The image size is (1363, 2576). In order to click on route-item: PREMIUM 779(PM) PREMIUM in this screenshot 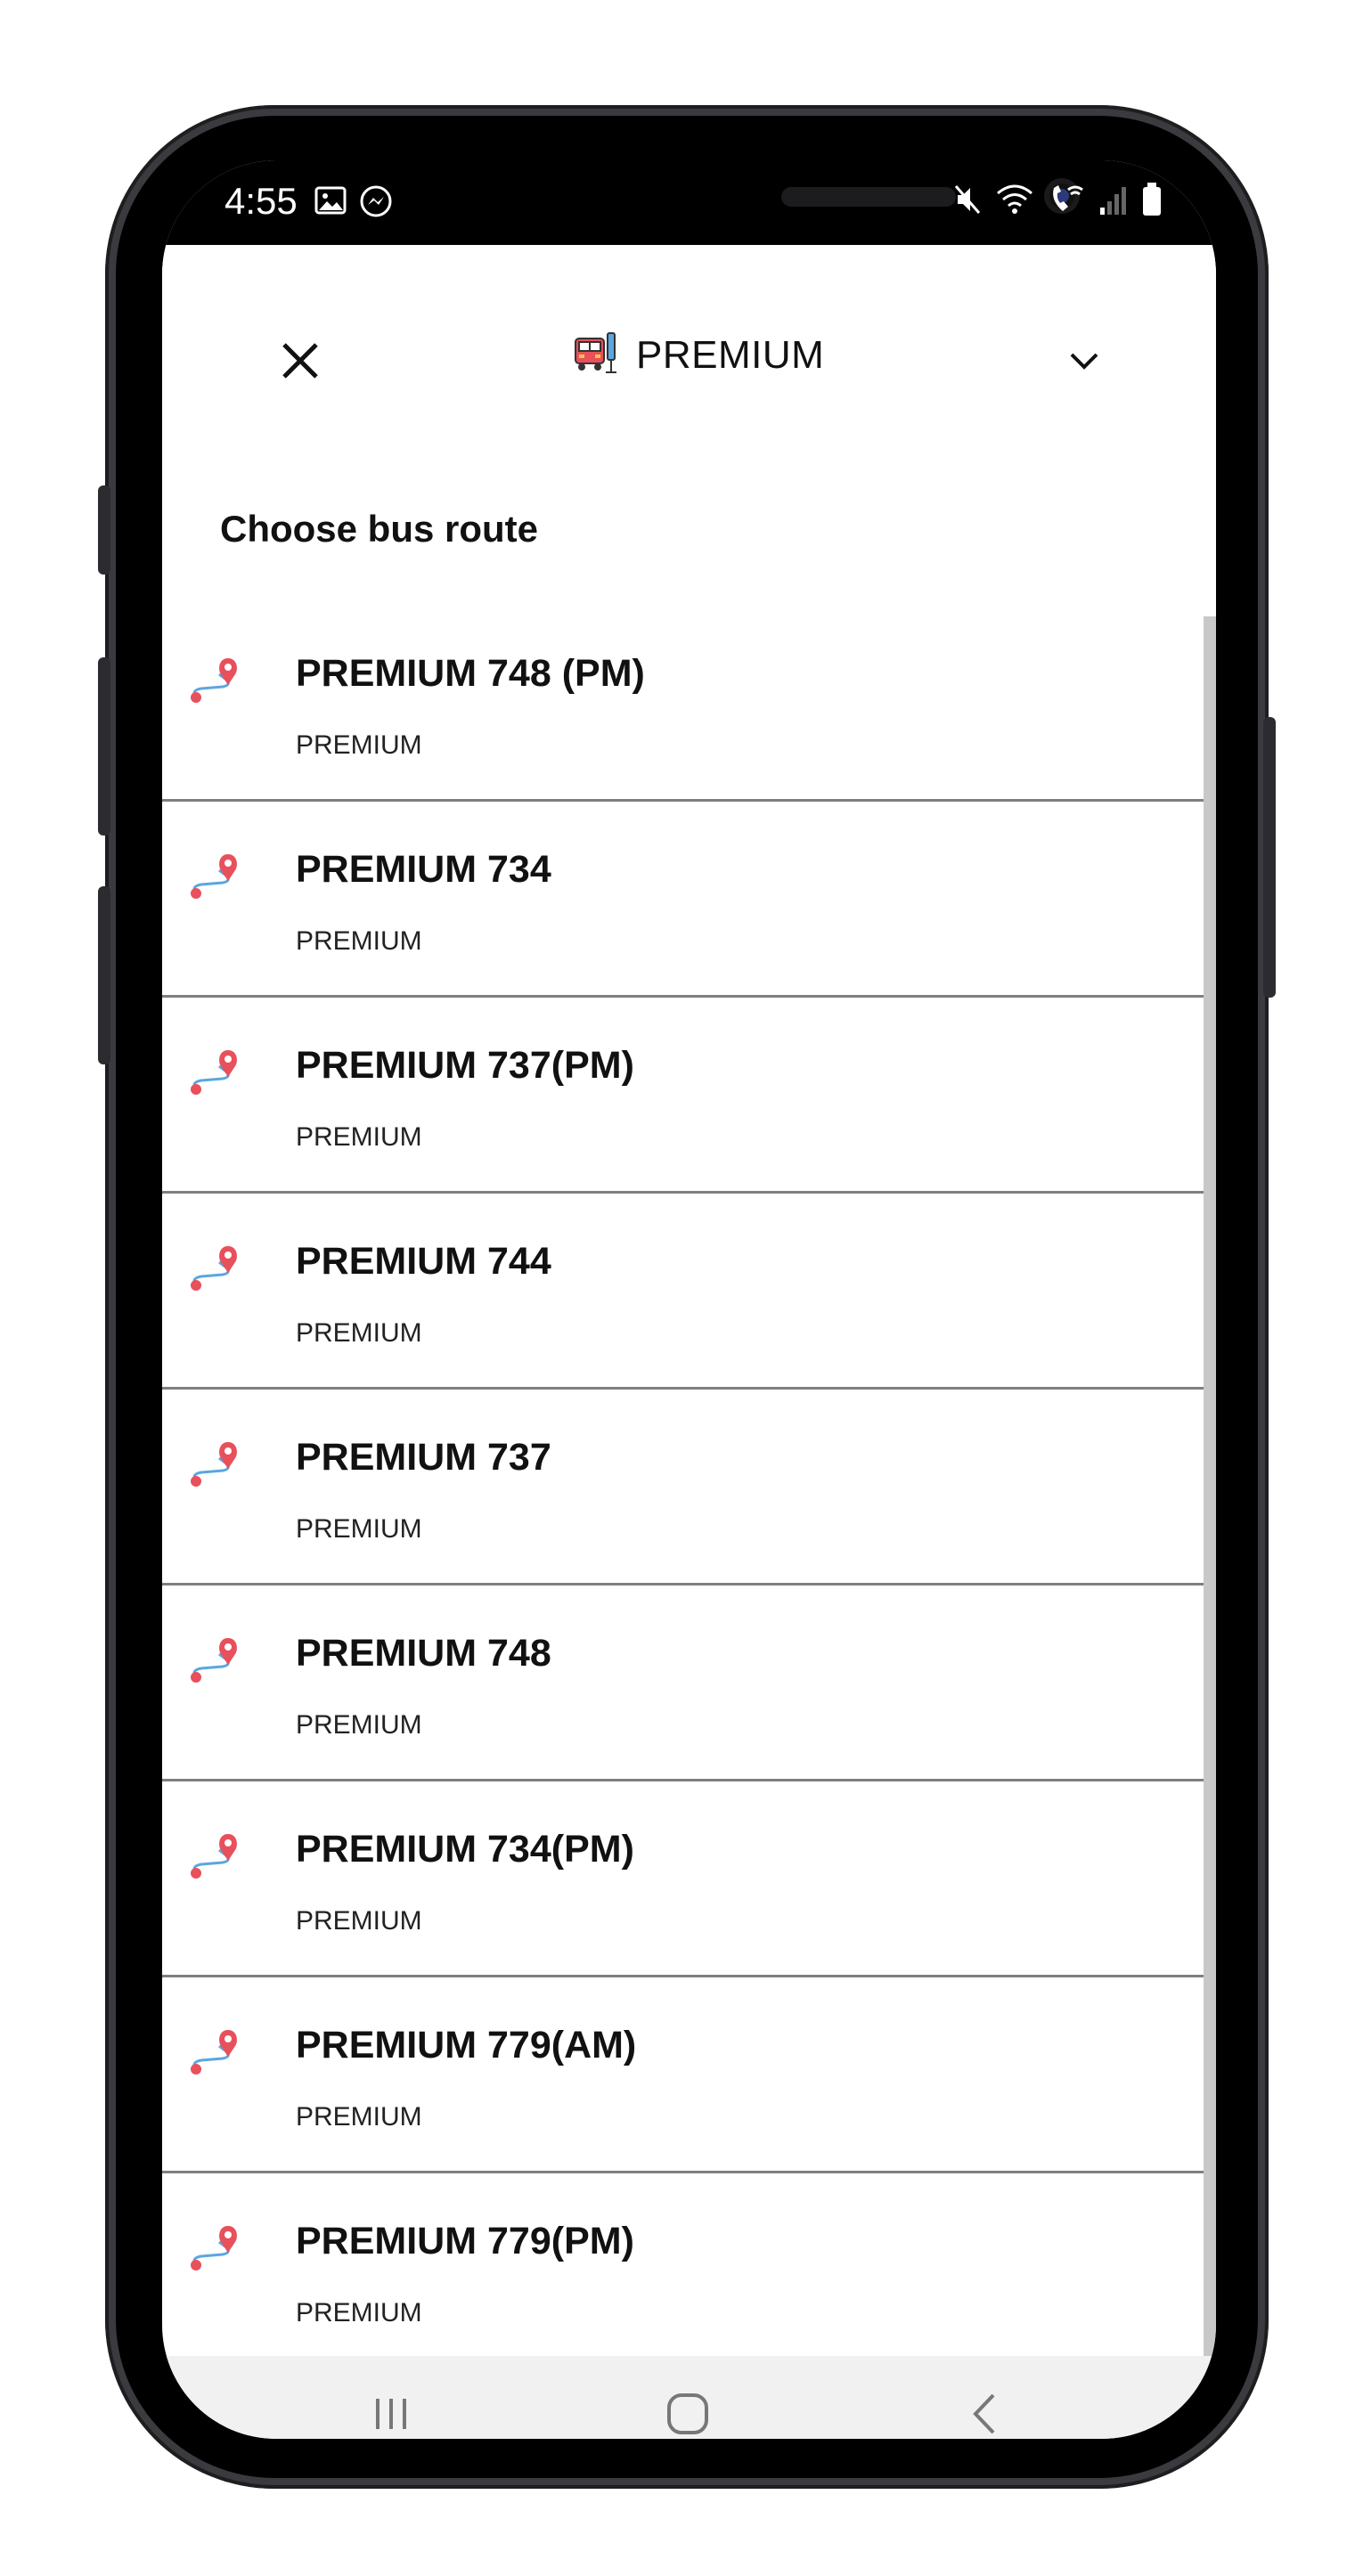, I will do `click(689, 2265)`.